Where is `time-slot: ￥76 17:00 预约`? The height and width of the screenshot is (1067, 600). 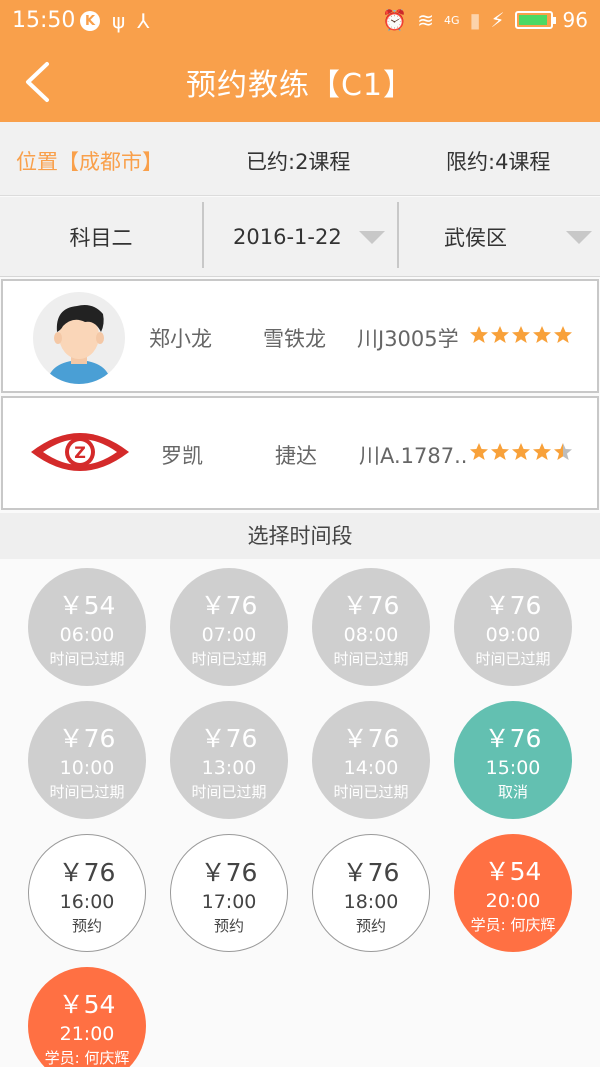 time-slot: ￥76 17:00 预约 is located at coordinates (229, 893).